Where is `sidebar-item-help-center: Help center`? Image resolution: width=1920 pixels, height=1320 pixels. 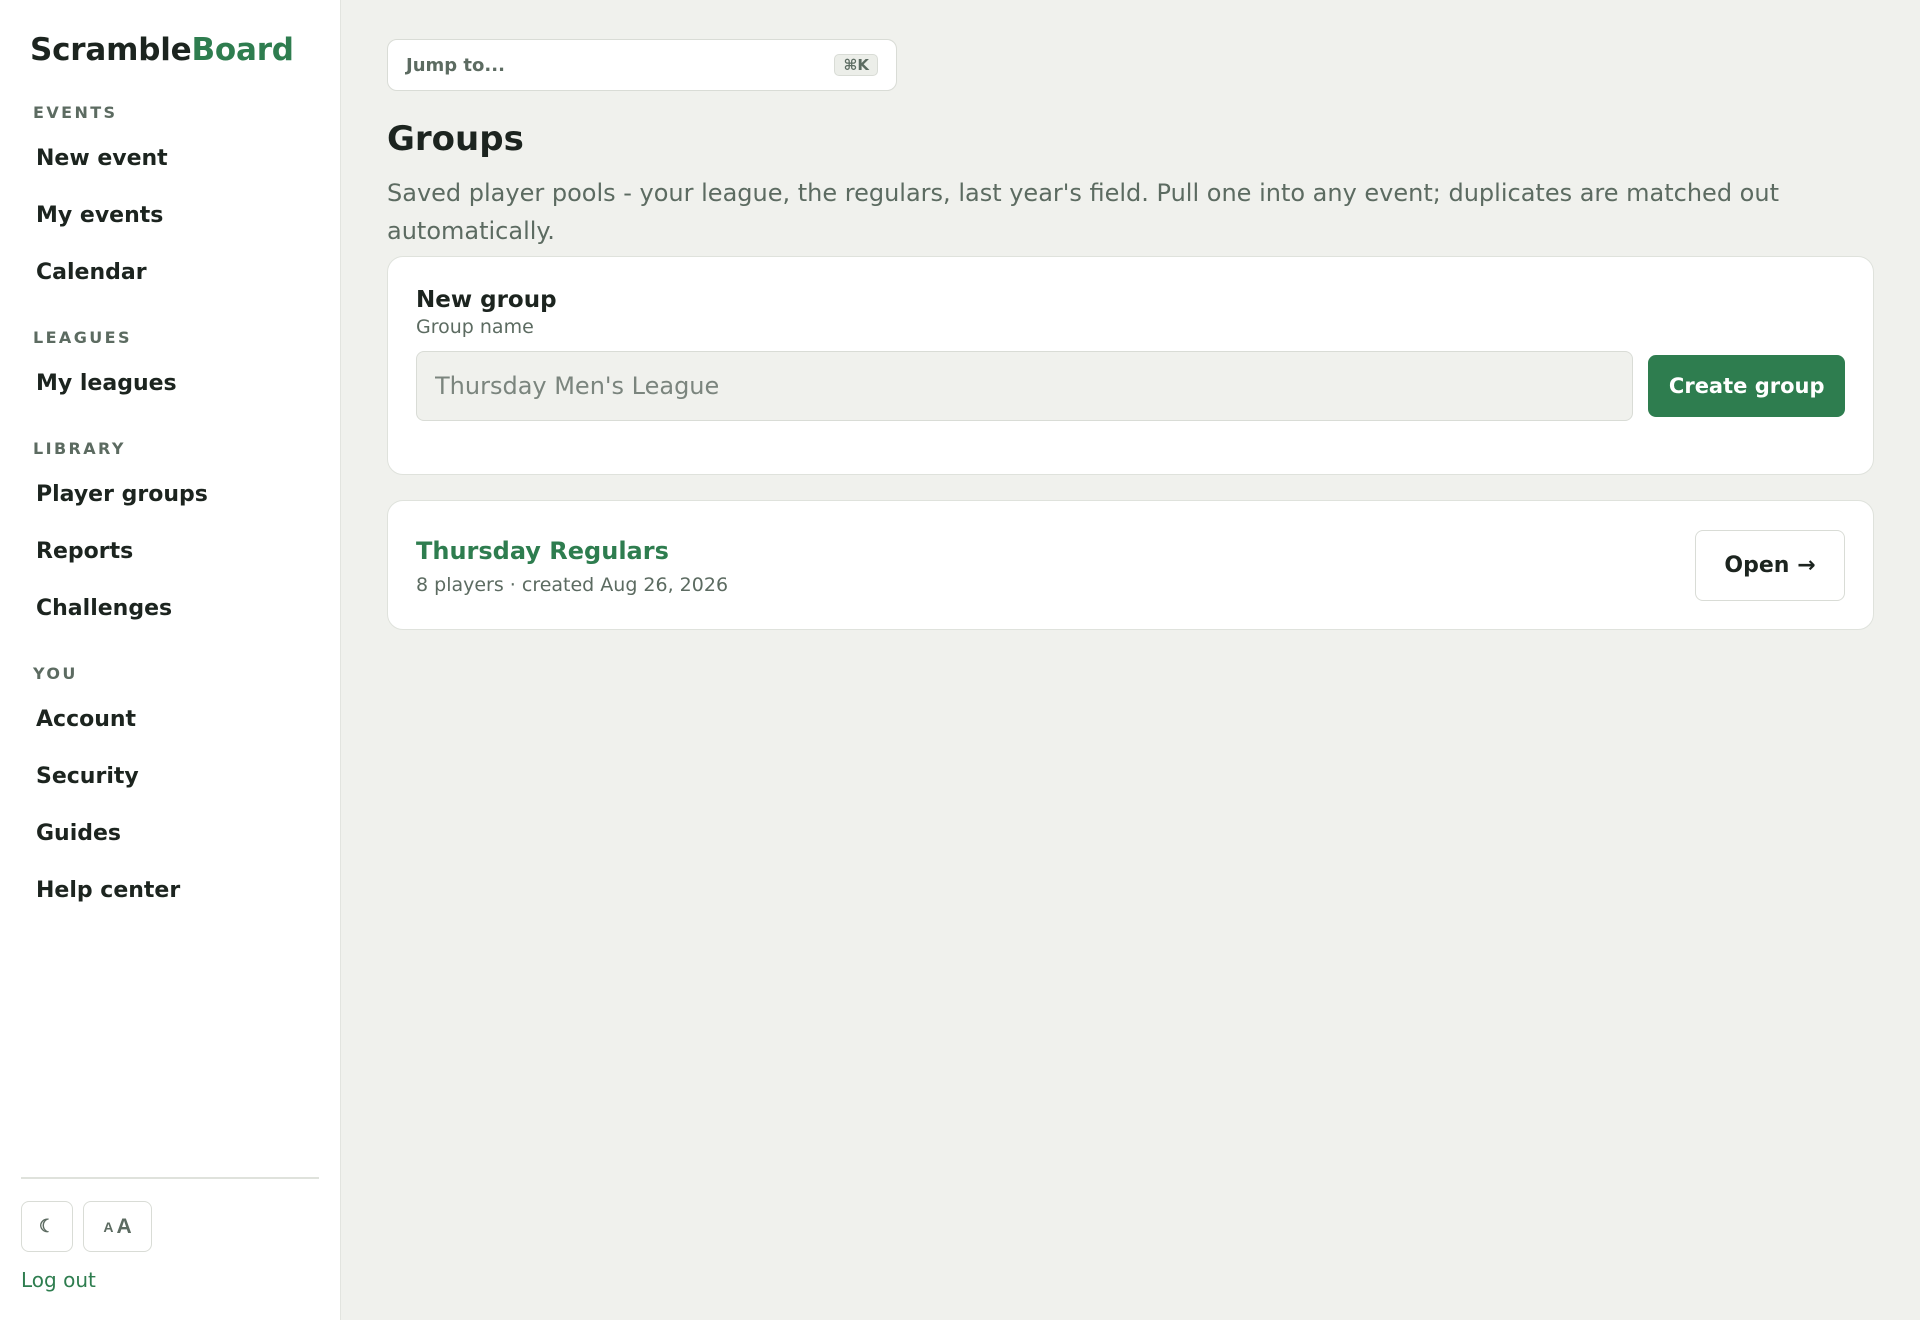
sidebar-item-help-center: Help center is located at coordinates (170, 890).